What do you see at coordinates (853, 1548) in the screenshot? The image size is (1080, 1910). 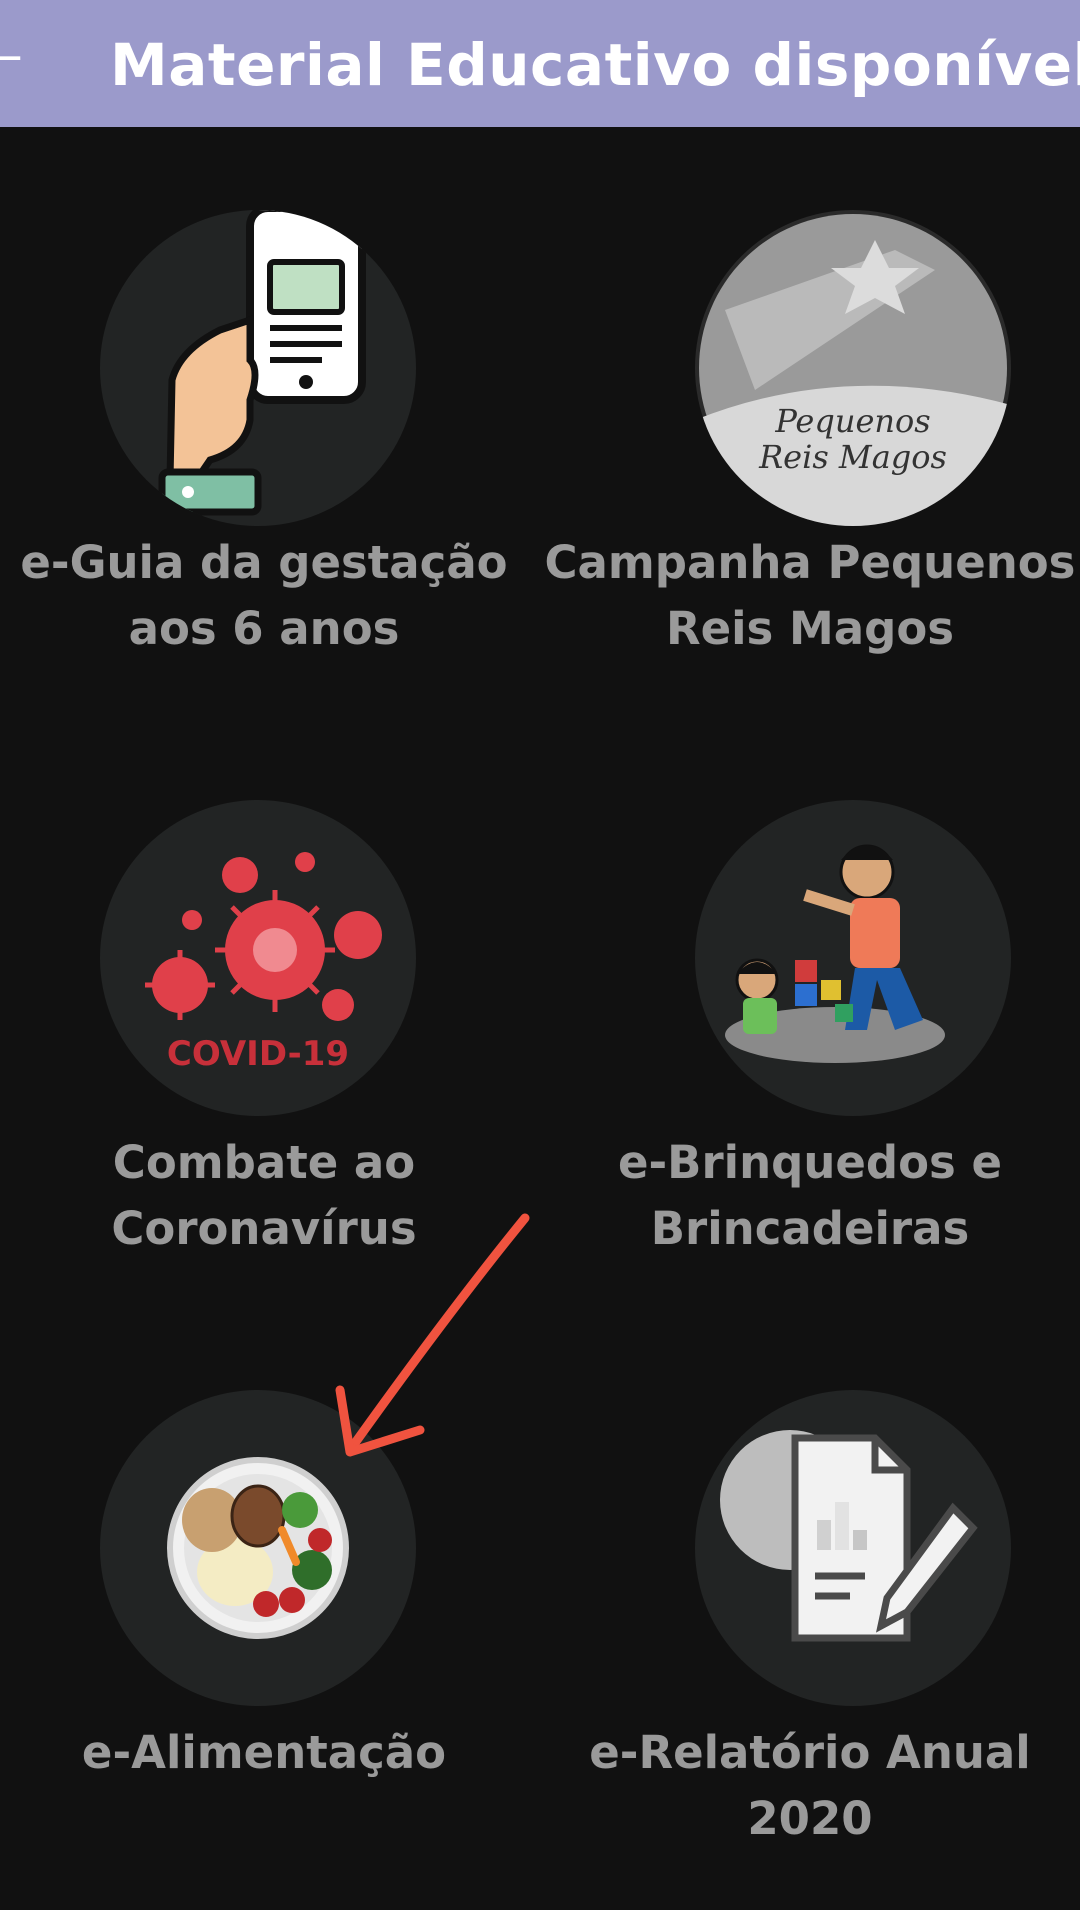 I see `report-pencil-icon` at bounding box center [853, 1548].